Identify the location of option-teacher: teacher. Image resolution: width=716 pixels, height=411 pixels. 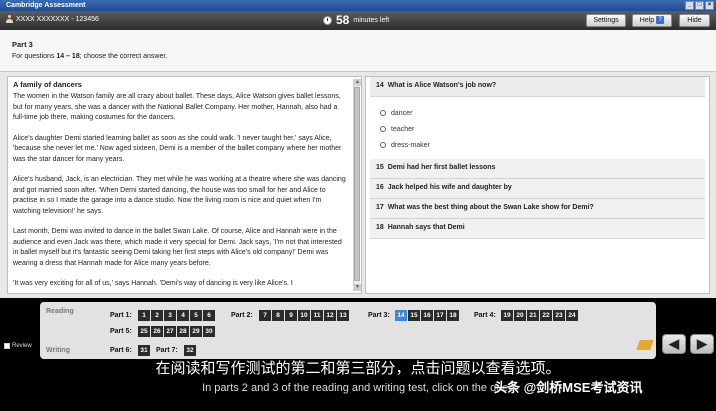
(542, 129).